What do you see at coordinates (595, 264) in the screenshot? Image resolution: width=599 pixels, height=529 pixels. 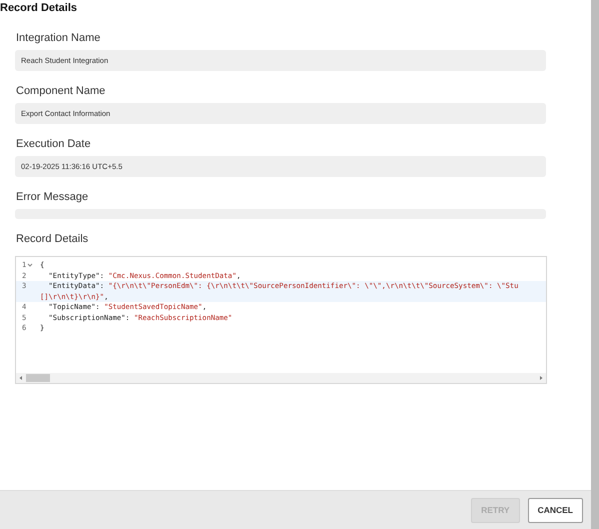 I see `vertical-scrollbar` at bounding box center [595, 264].